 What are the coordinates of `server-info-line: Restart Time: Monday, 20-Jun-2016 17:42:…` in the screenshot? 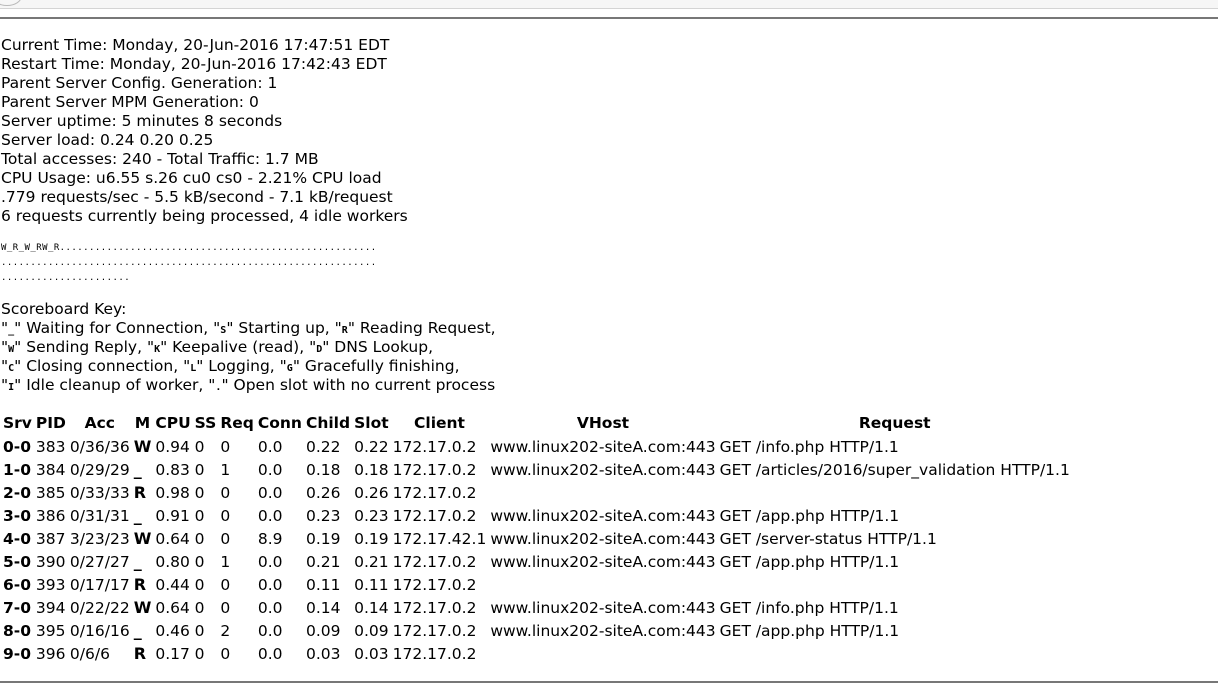 It's located at (194, 64).